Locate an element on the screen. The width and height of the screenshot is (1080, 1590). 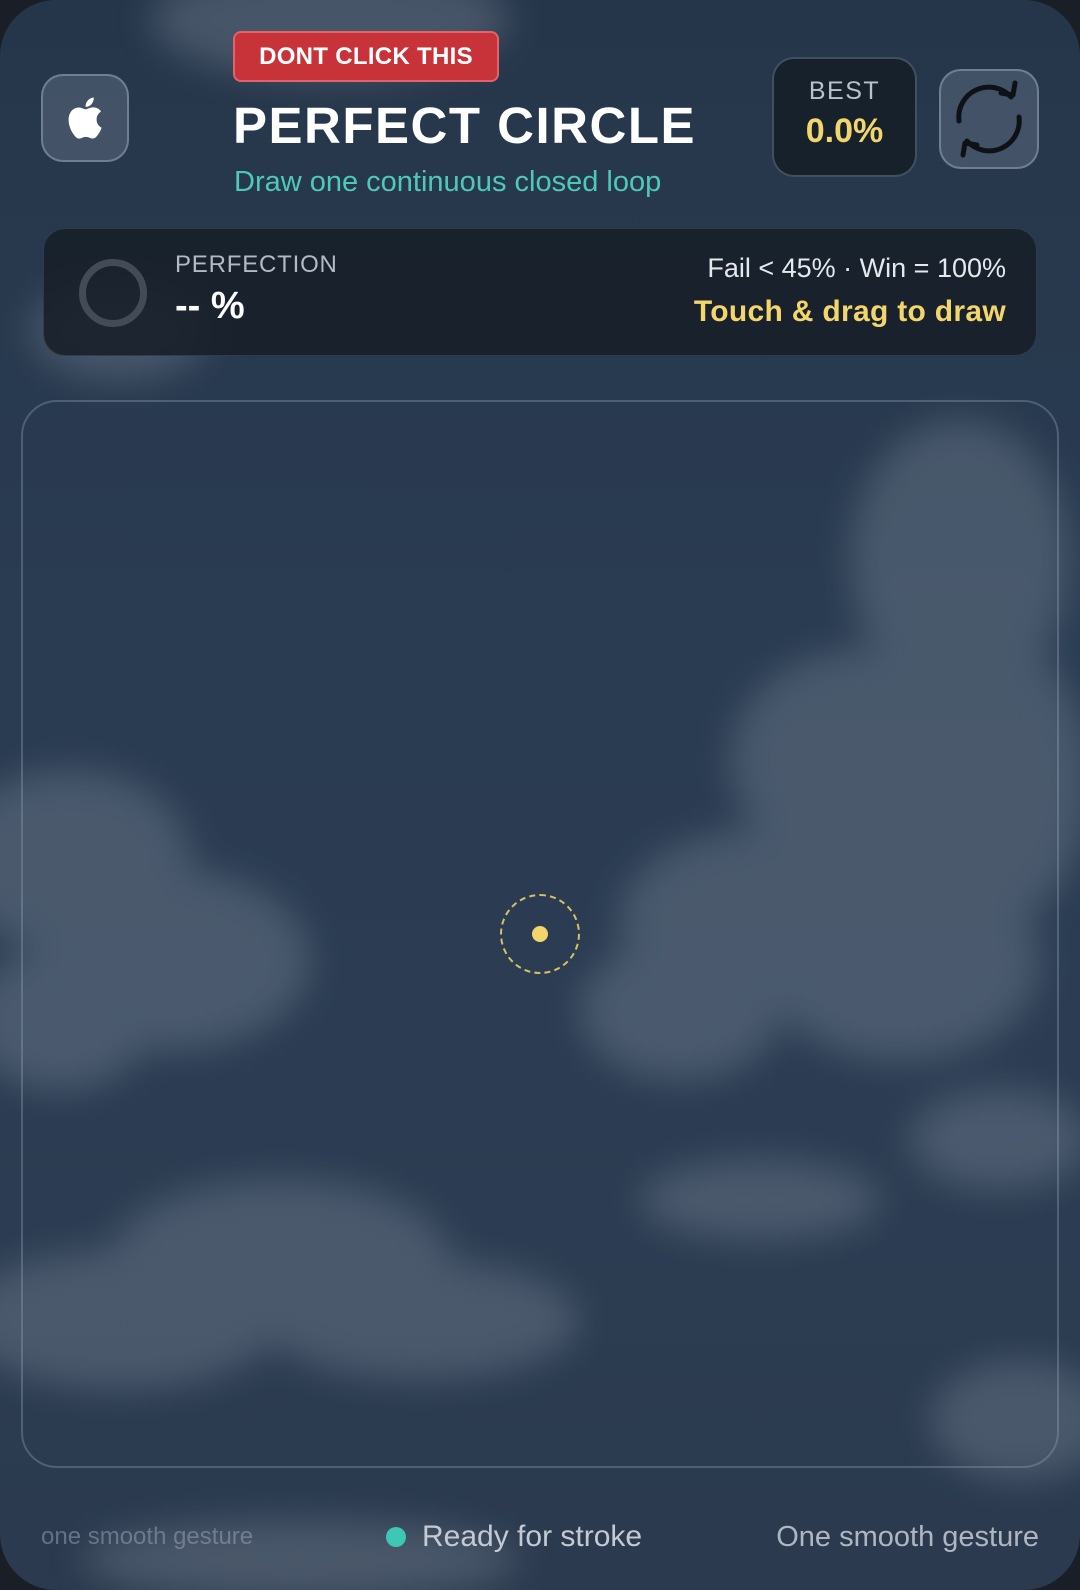
page-subtitle: Draw one continuous closed loop is located at coordinates (448, 182).